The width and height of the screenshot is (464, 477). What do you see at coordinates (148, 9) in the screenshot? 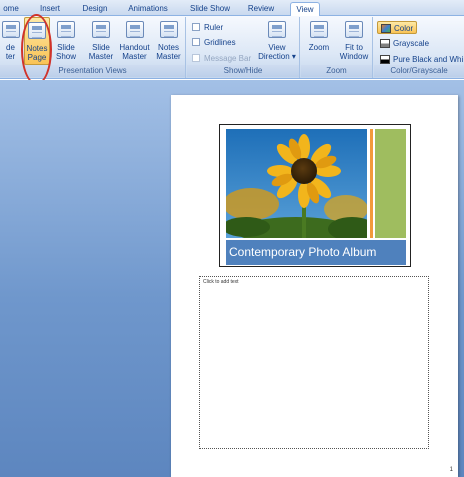
I see `tab-animations: Animations` at bounding box center [148, 9].